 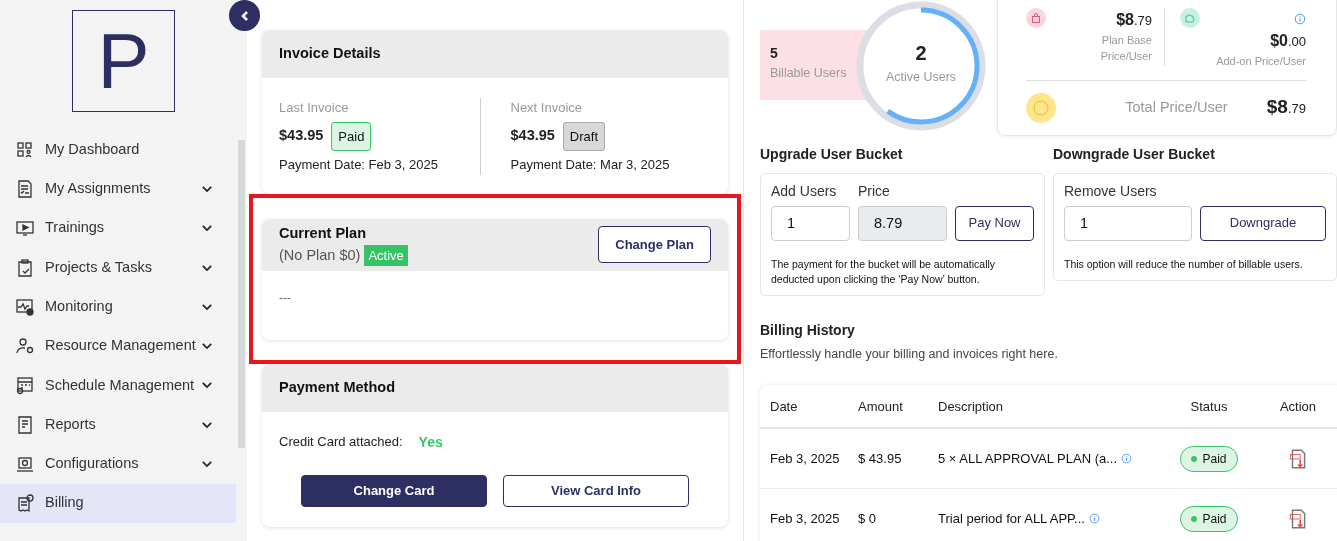 I want to click on section-subtitle: Effortlessly handle your billing and invoices right here., so click(x=909, y=354).